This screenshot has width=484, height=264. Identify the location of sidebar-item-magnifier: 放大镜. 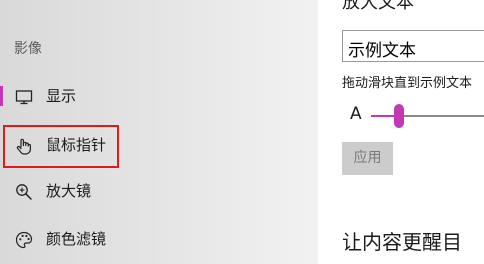
(159, 192).